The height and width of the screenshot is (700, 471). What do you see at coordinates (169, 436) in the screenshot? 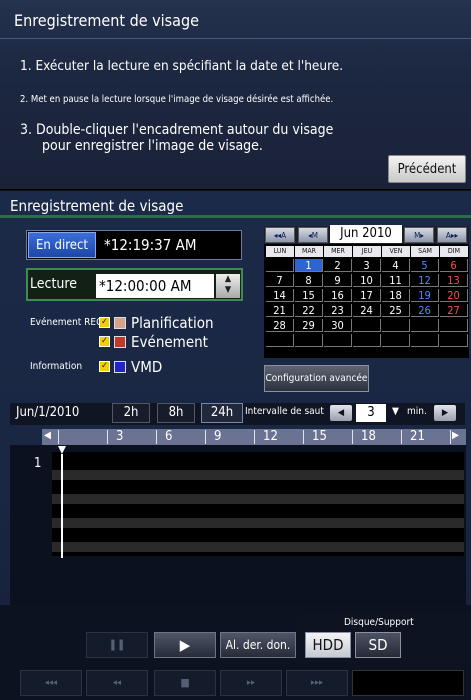
I see `hour-tick-label: 6` at bounding box center [169, 436].